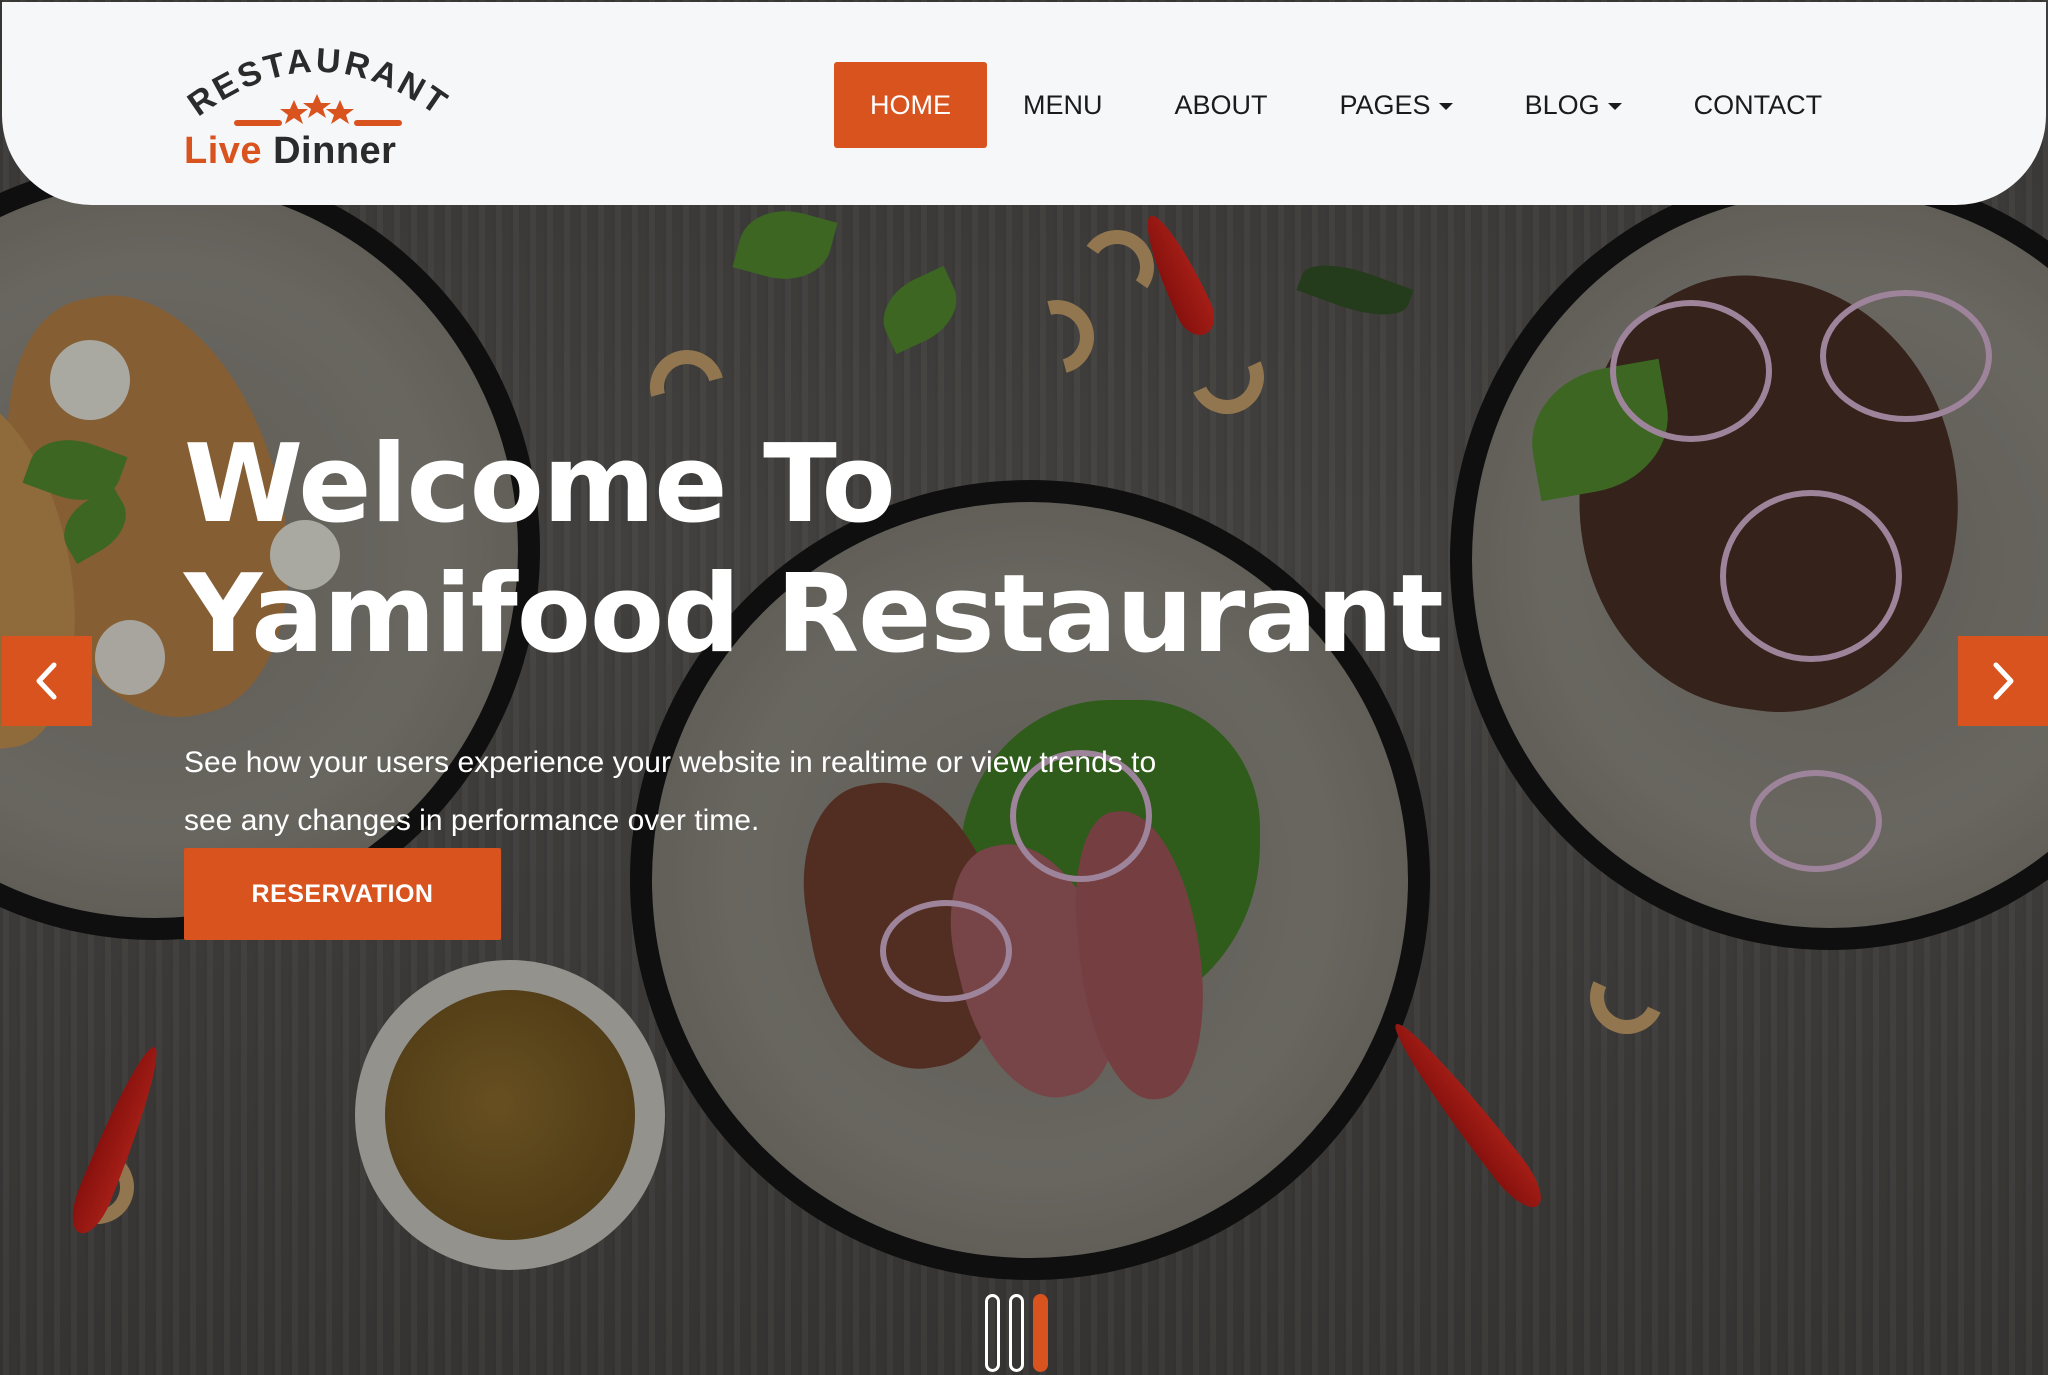 The height and width of the screenshot is (1375, 2048). I want to click on nav-menu: MENU, so click(1063, 105).